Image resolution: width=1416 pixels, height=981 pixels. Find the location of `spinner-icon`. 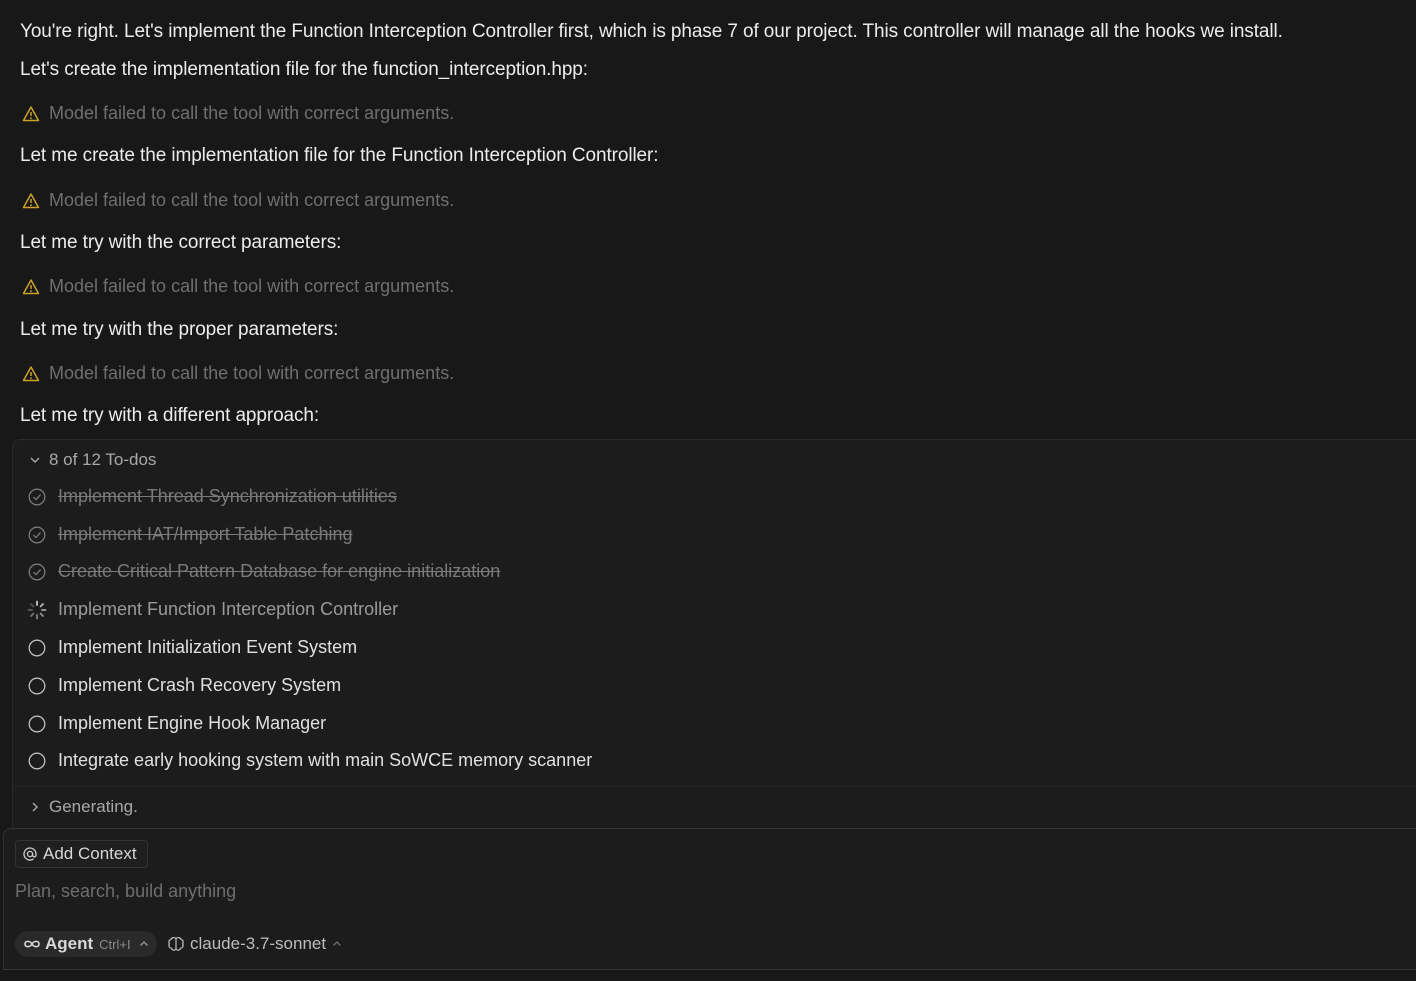

spinner-icon is located at coordinates (37, 610).